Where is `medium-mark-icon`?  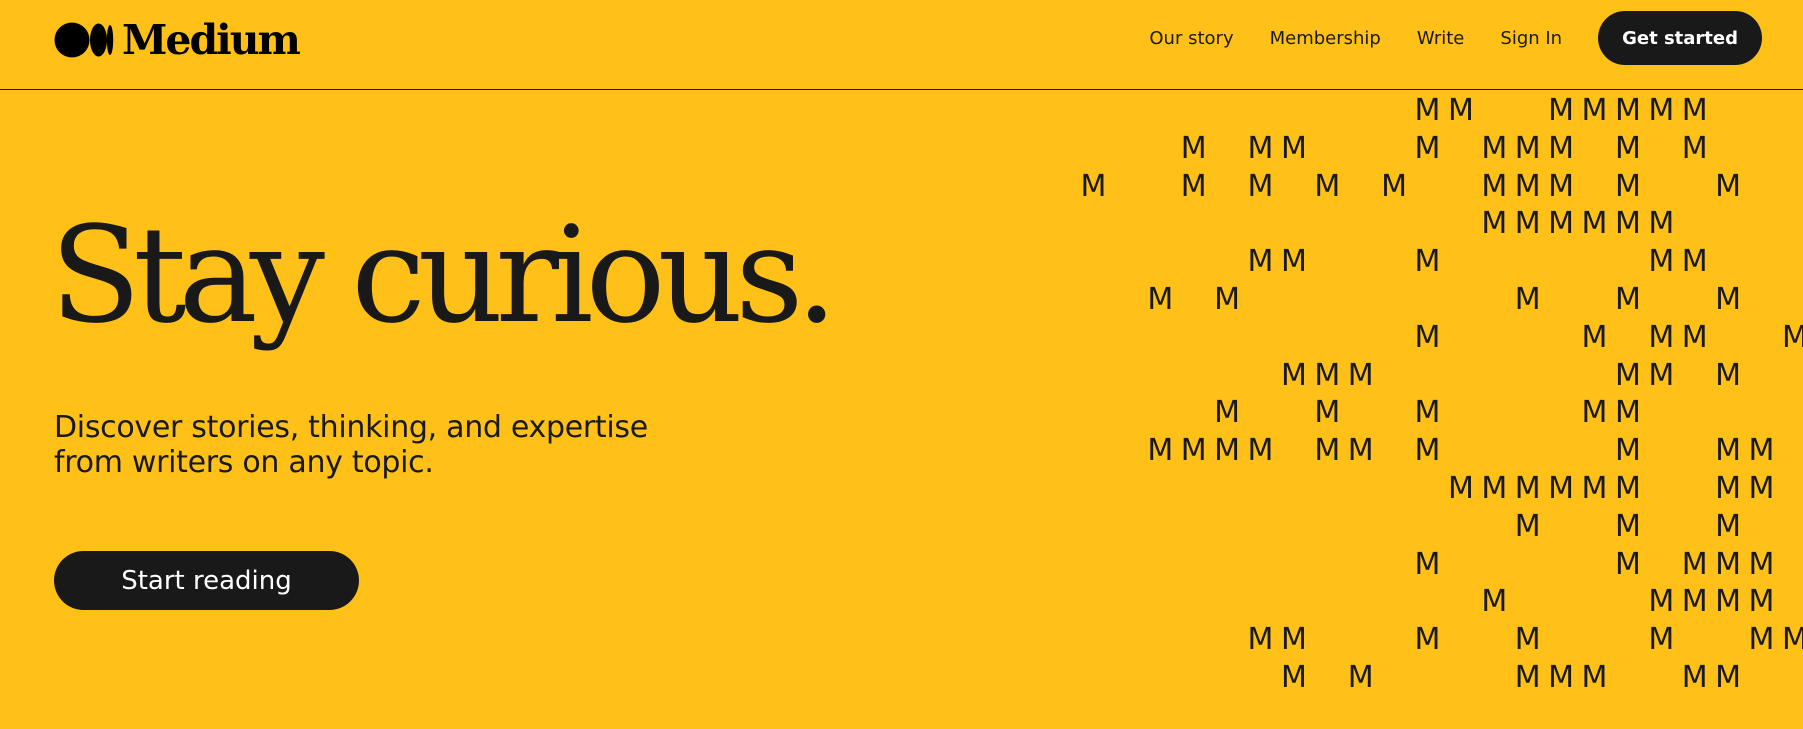
medium-mark-icon is located at coordinates (84, 40).